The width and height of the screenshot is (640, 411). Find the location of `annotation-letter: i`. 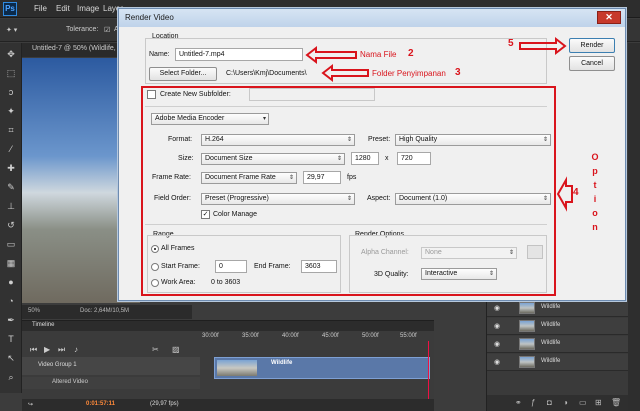

annotation-letter: i is located at coordinates (595, 199).